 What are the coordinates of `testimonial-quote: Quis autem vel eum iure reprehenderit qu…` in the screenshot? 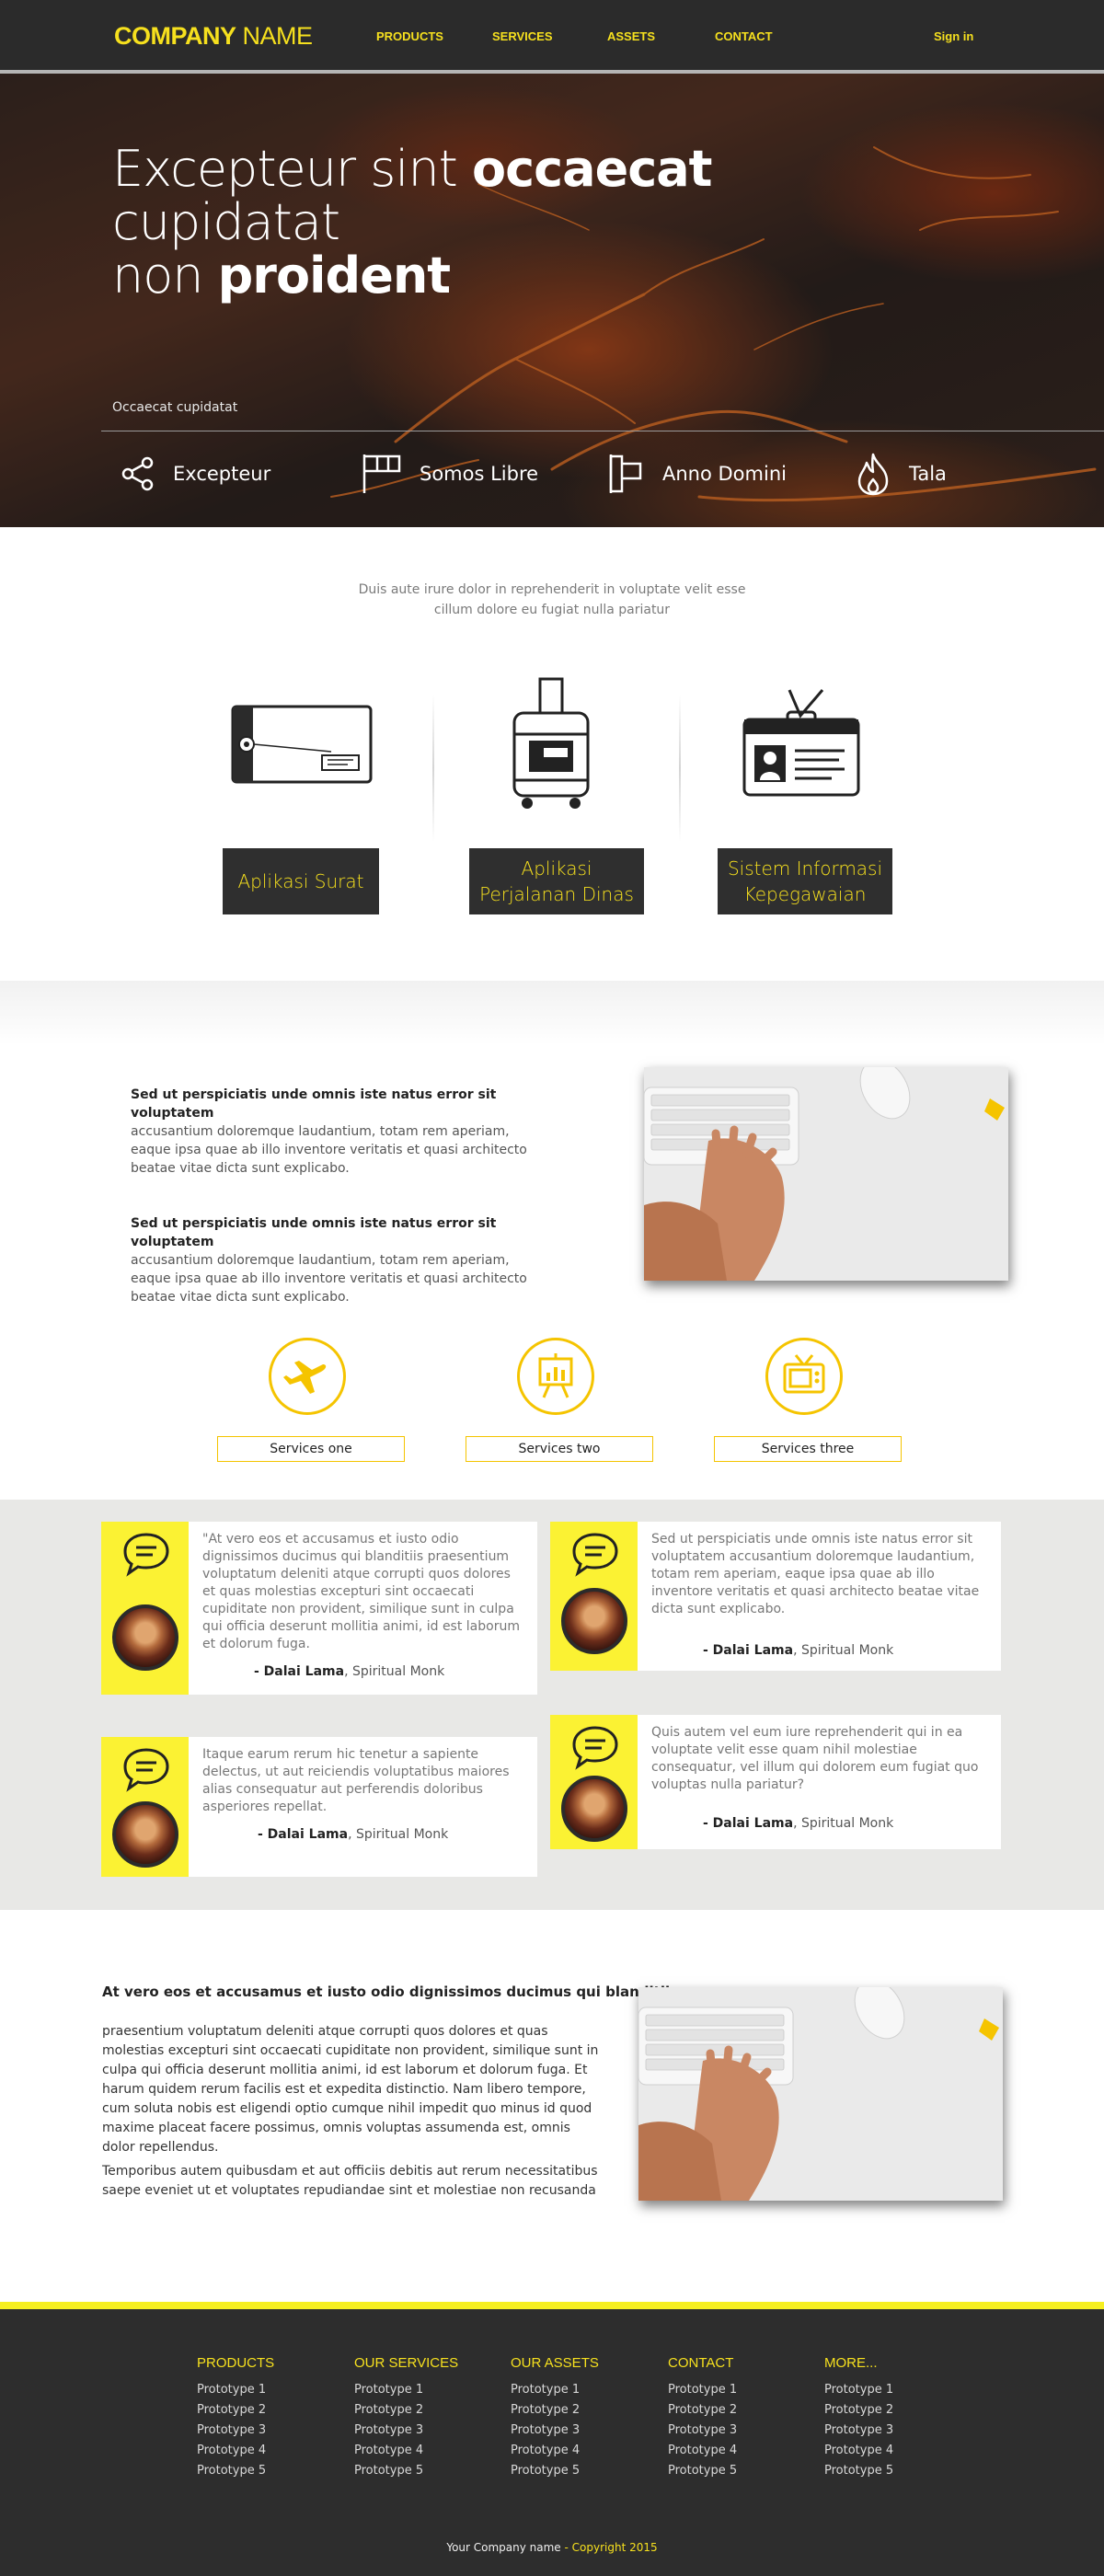 It's located at (815, 1758).